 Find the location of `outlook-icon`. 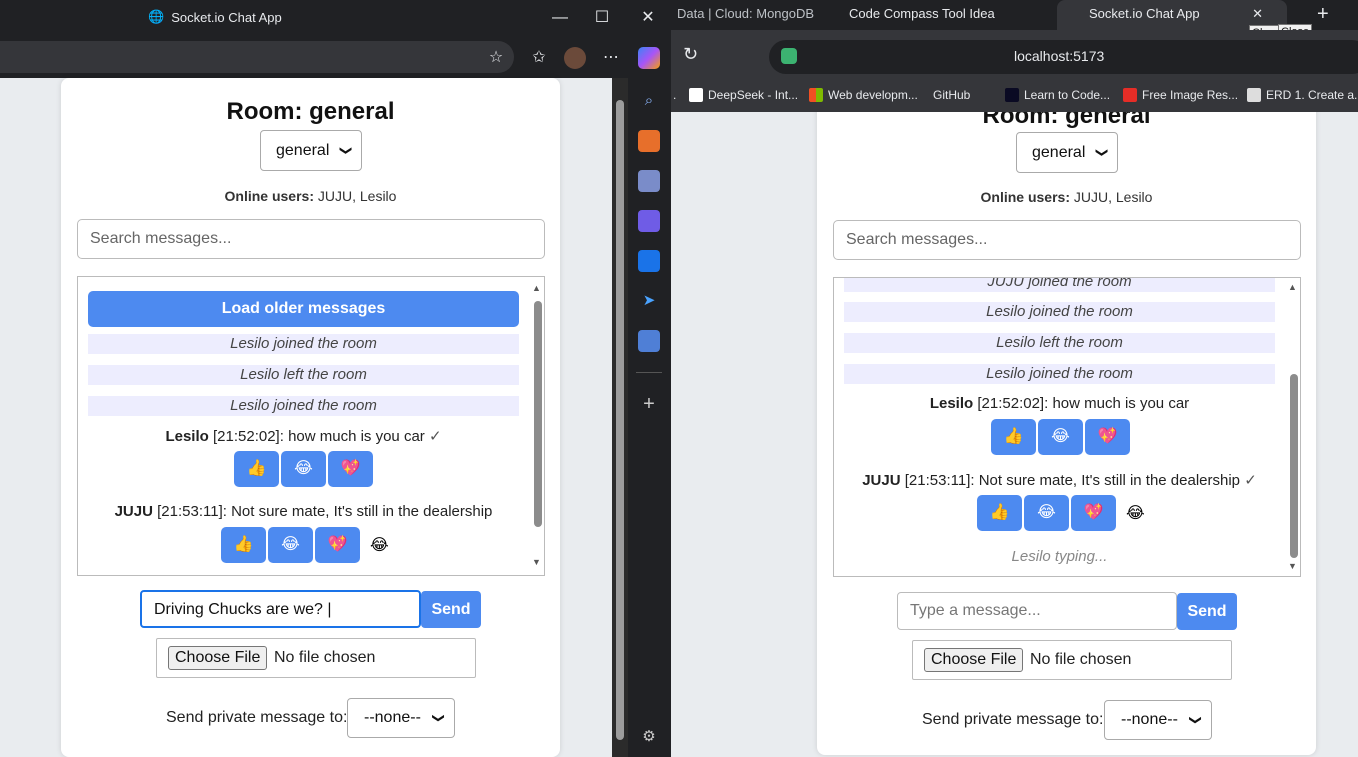

outlook-icon is located at coordinates (649, 261).